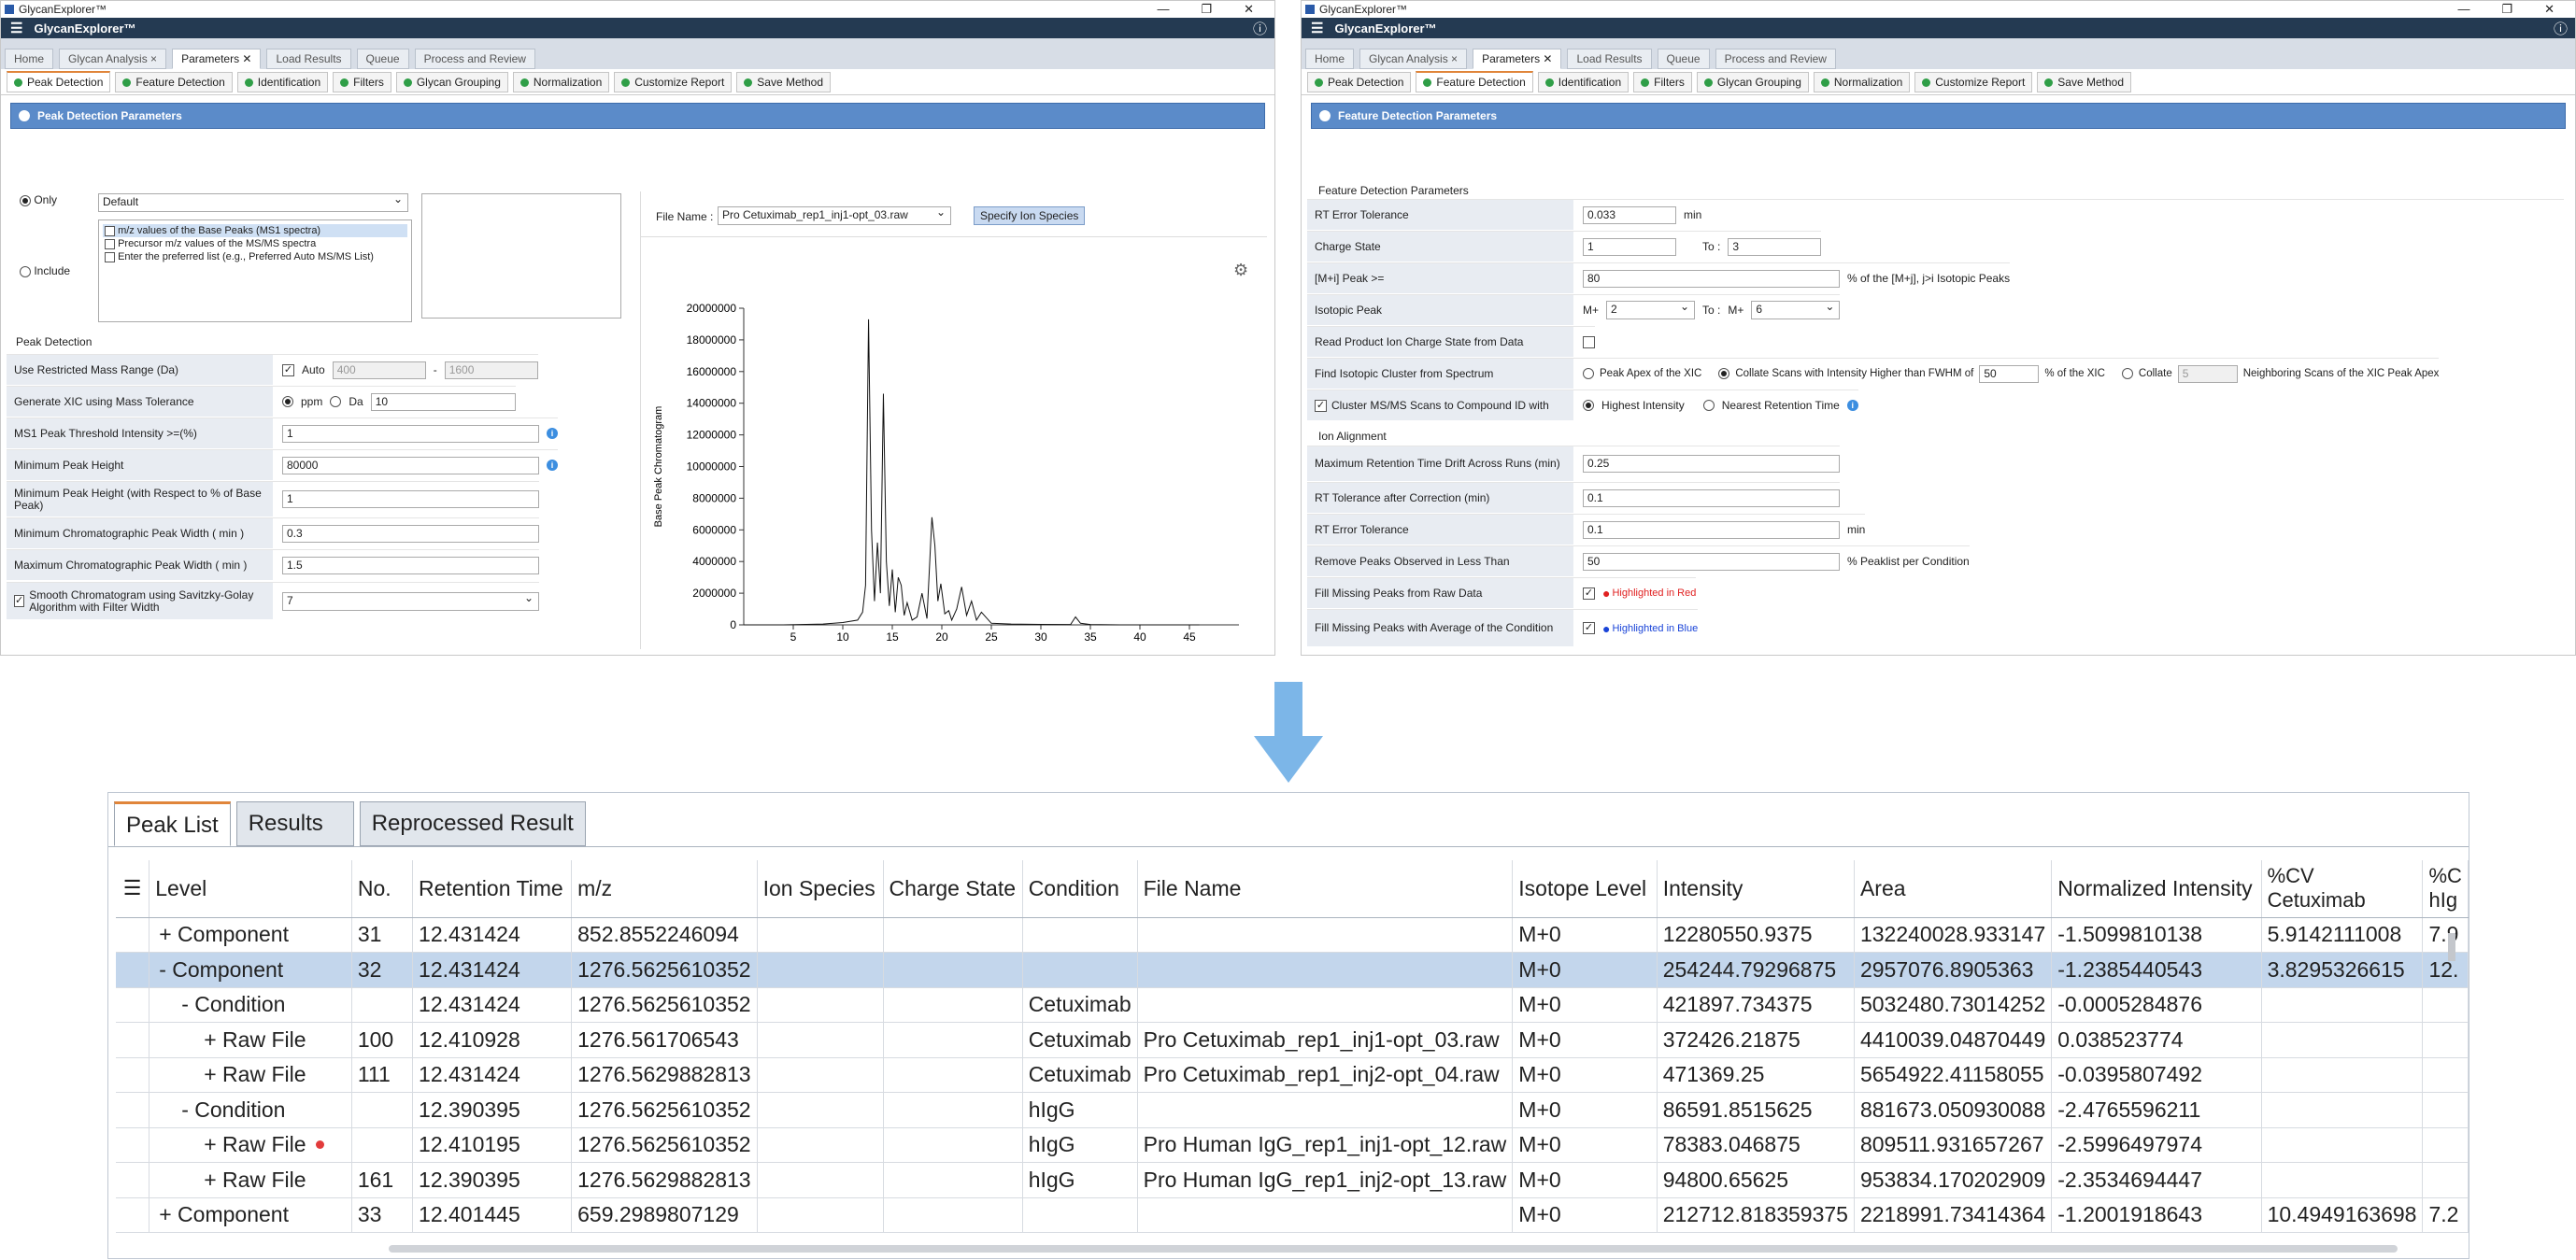 The width and height of the screenshot is (2576, 1260). I want to click on tolerance-input: 10, so click(443, 401).